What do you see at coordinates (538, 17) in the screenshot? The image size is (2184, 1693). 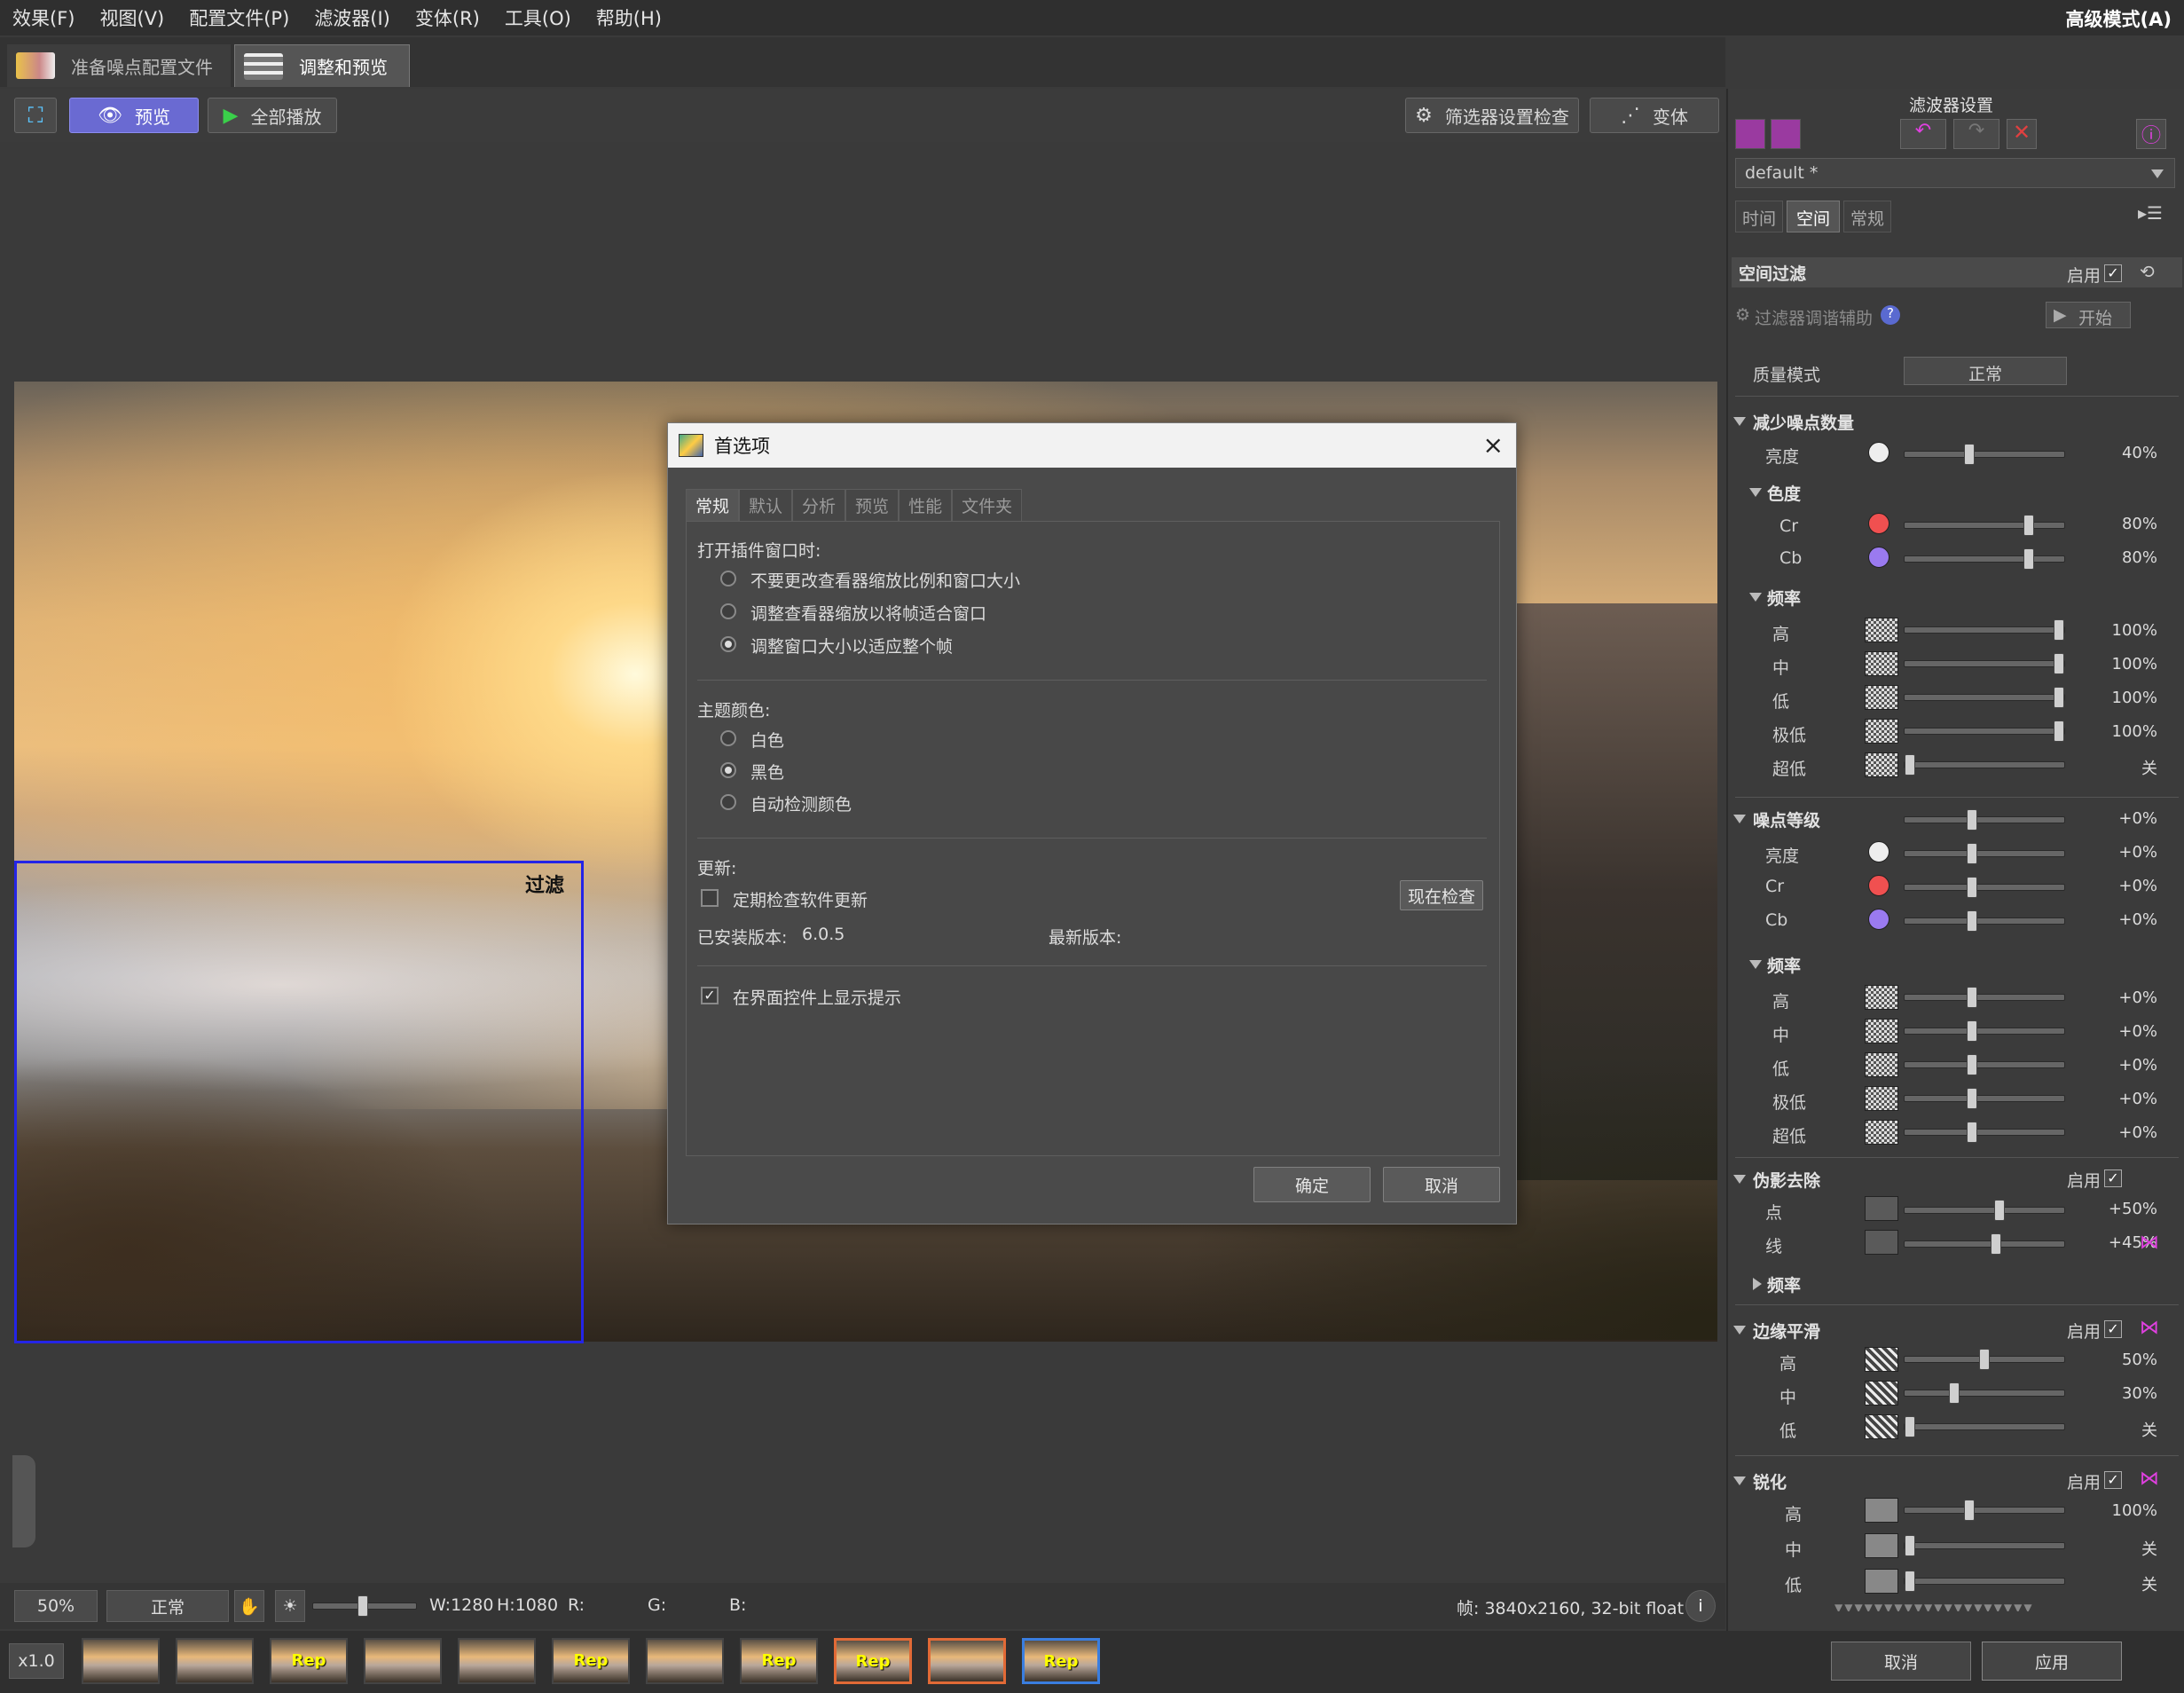 I see `menu-tools: 工具(O)` at bounding box center [538, 17].